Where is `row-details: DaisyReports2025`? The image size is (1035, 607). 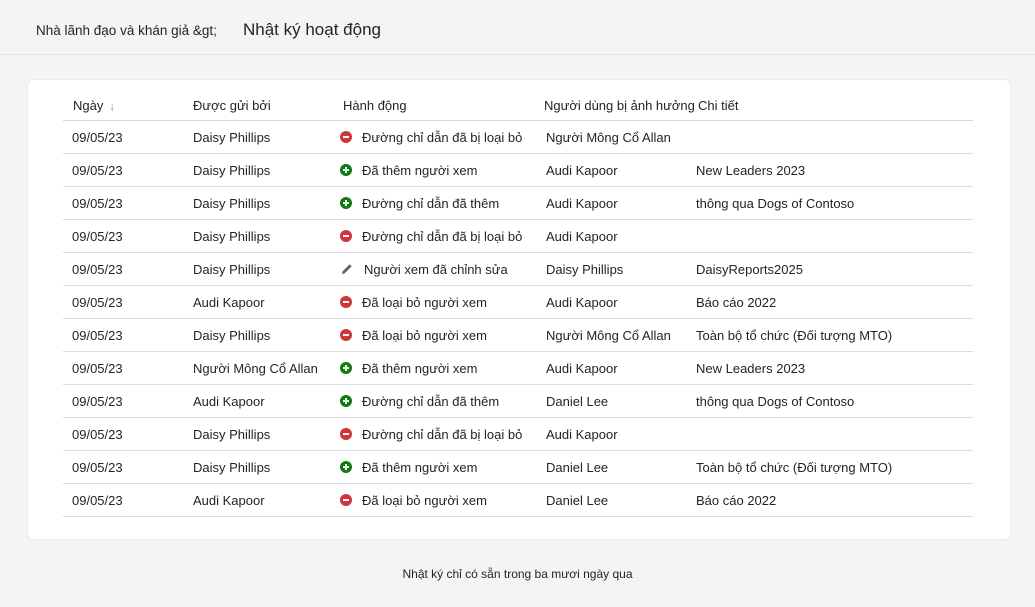
row-details: DaisyReports2025 is located at coordinates (749, 269).